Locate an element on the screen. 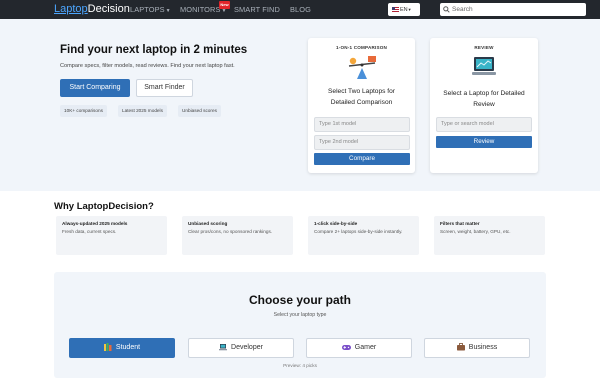  start-comparing-button: Start Comparing is located at coordinates (95, 88).